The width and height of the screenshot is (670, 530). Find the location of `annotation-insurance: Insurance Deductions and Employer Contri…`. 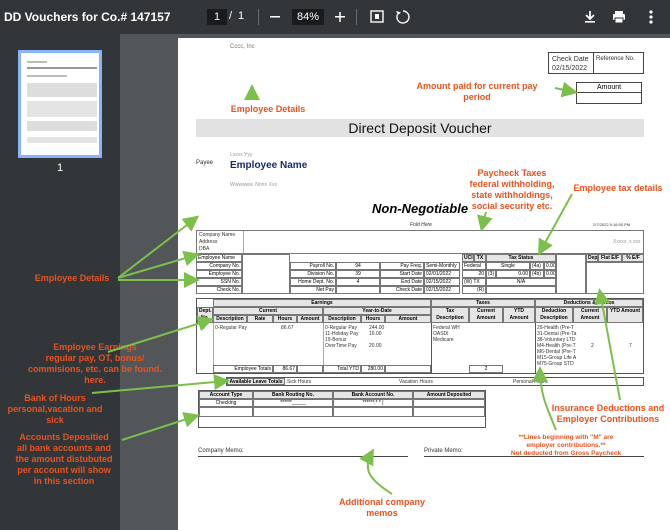

annotation-insurance: Insurance Deductions and Employer Contri… is located at coordinates (608, 413).